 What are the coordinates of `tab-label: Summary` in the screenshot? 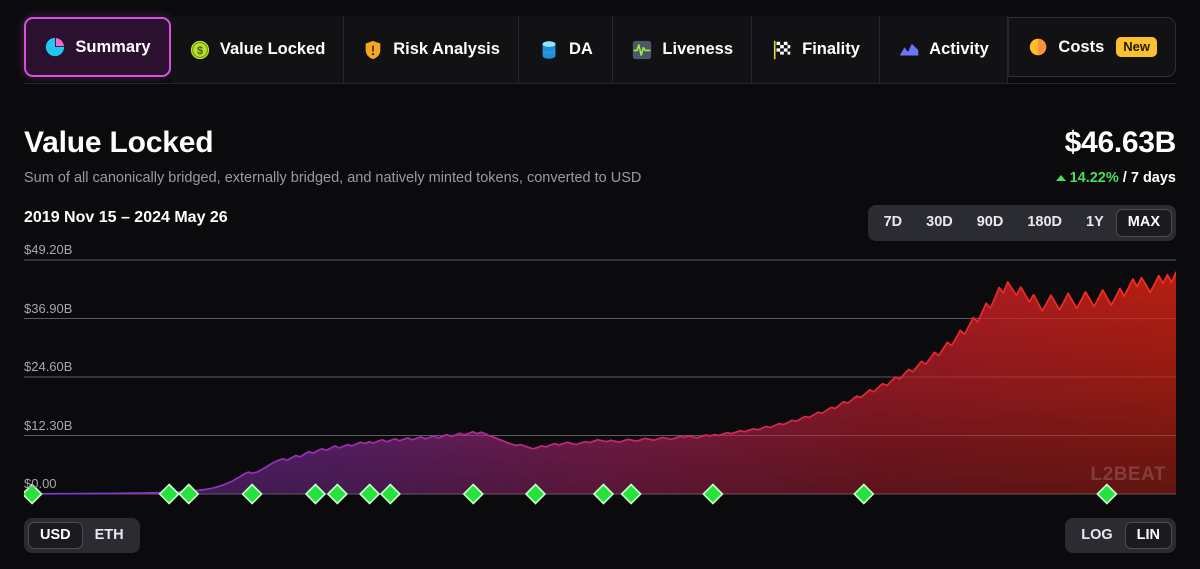 It's located at (113, 46).